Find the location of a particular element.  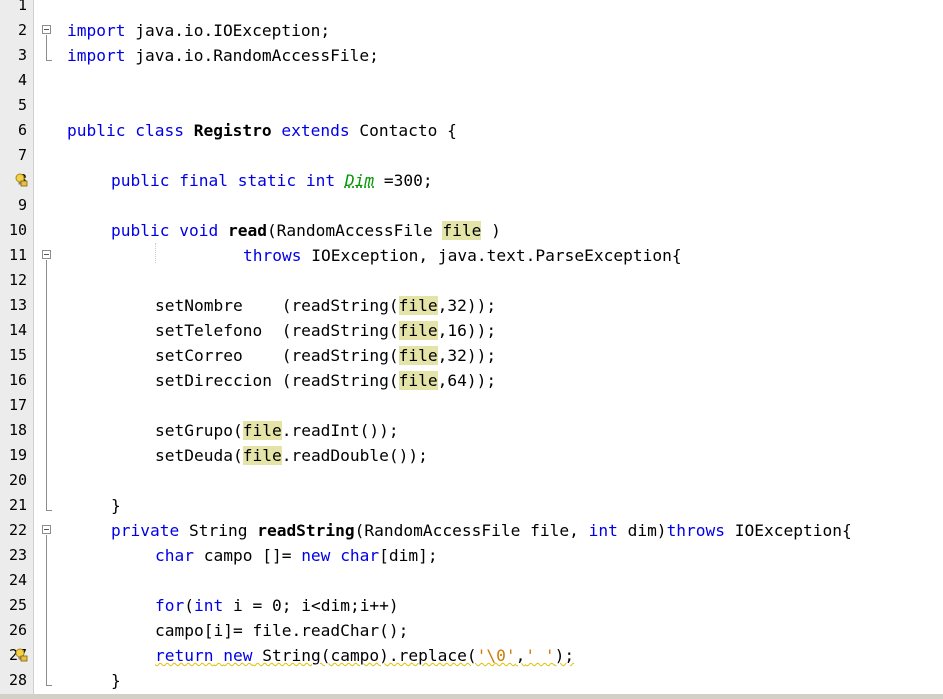

code-line-2: import java.io.IOException; is located at coordinates (198, 30).